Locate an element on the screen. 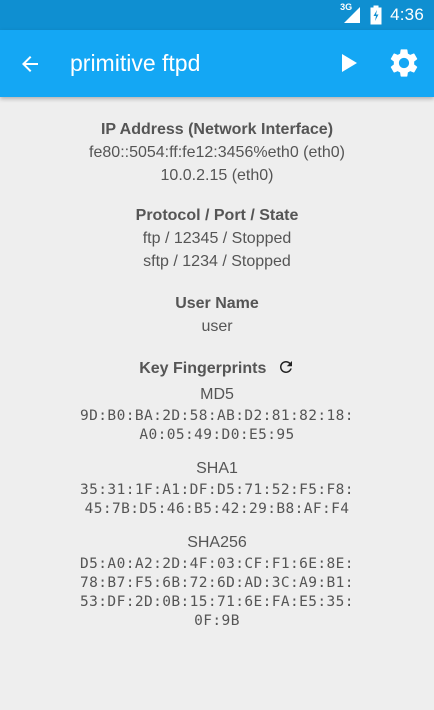 The image size is (434, 710). play-icon is located at coordinates (348, 63).